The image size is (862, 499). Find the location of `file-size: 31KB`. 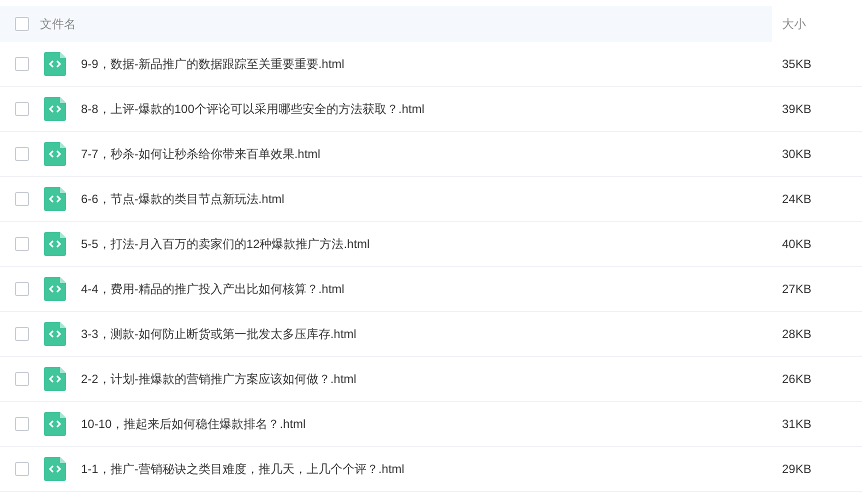

file-size: 31KB is located at coordinates (797, 424).